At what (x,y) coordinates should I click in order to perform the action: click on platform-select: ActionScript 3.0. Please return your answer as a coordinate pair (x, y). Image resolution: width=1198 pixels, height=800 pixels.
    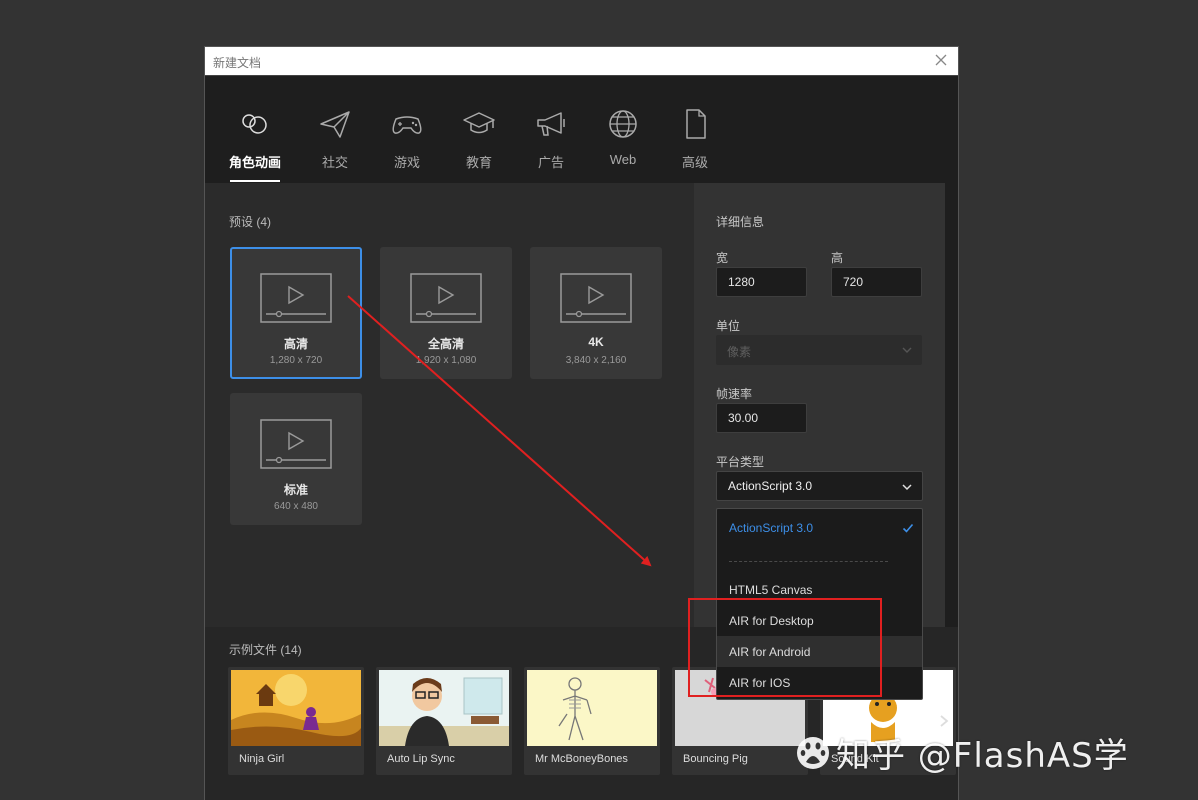
    Looking at the image, I should click on (819, 486).